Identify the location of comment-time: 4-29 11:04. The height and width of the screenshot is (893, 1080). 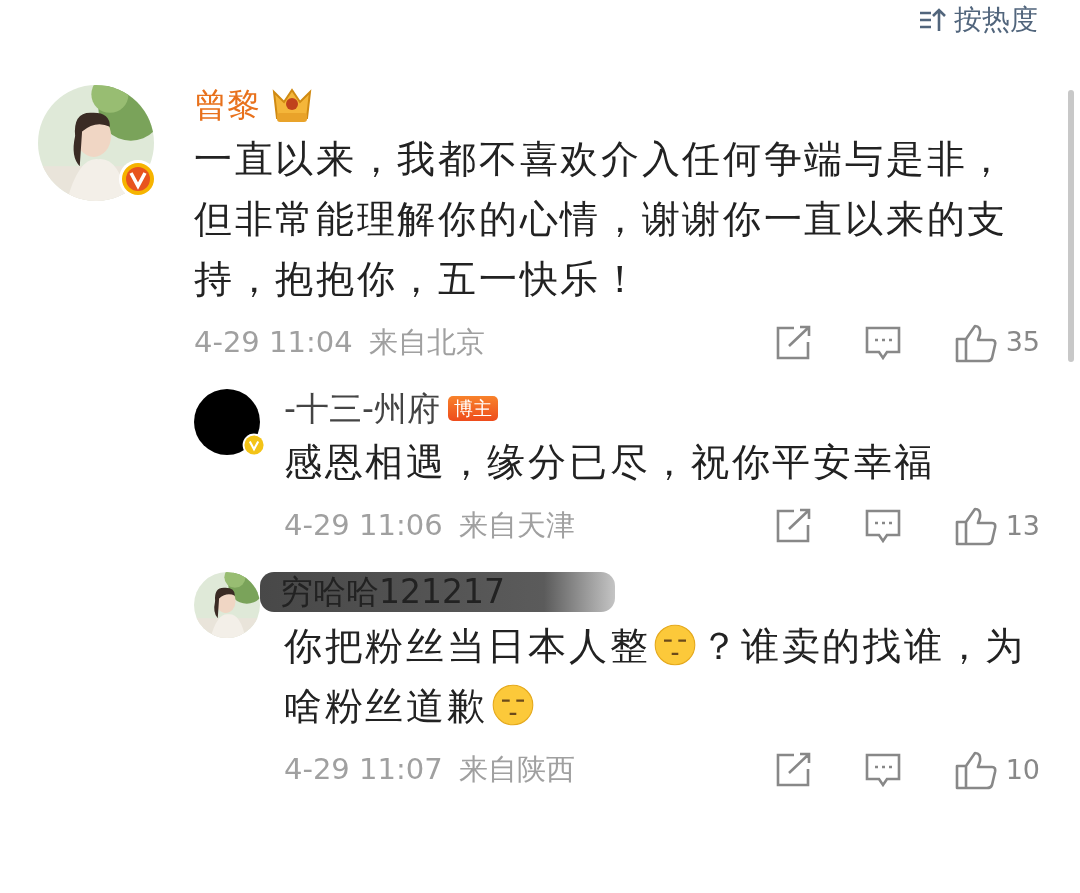
(273, 342).